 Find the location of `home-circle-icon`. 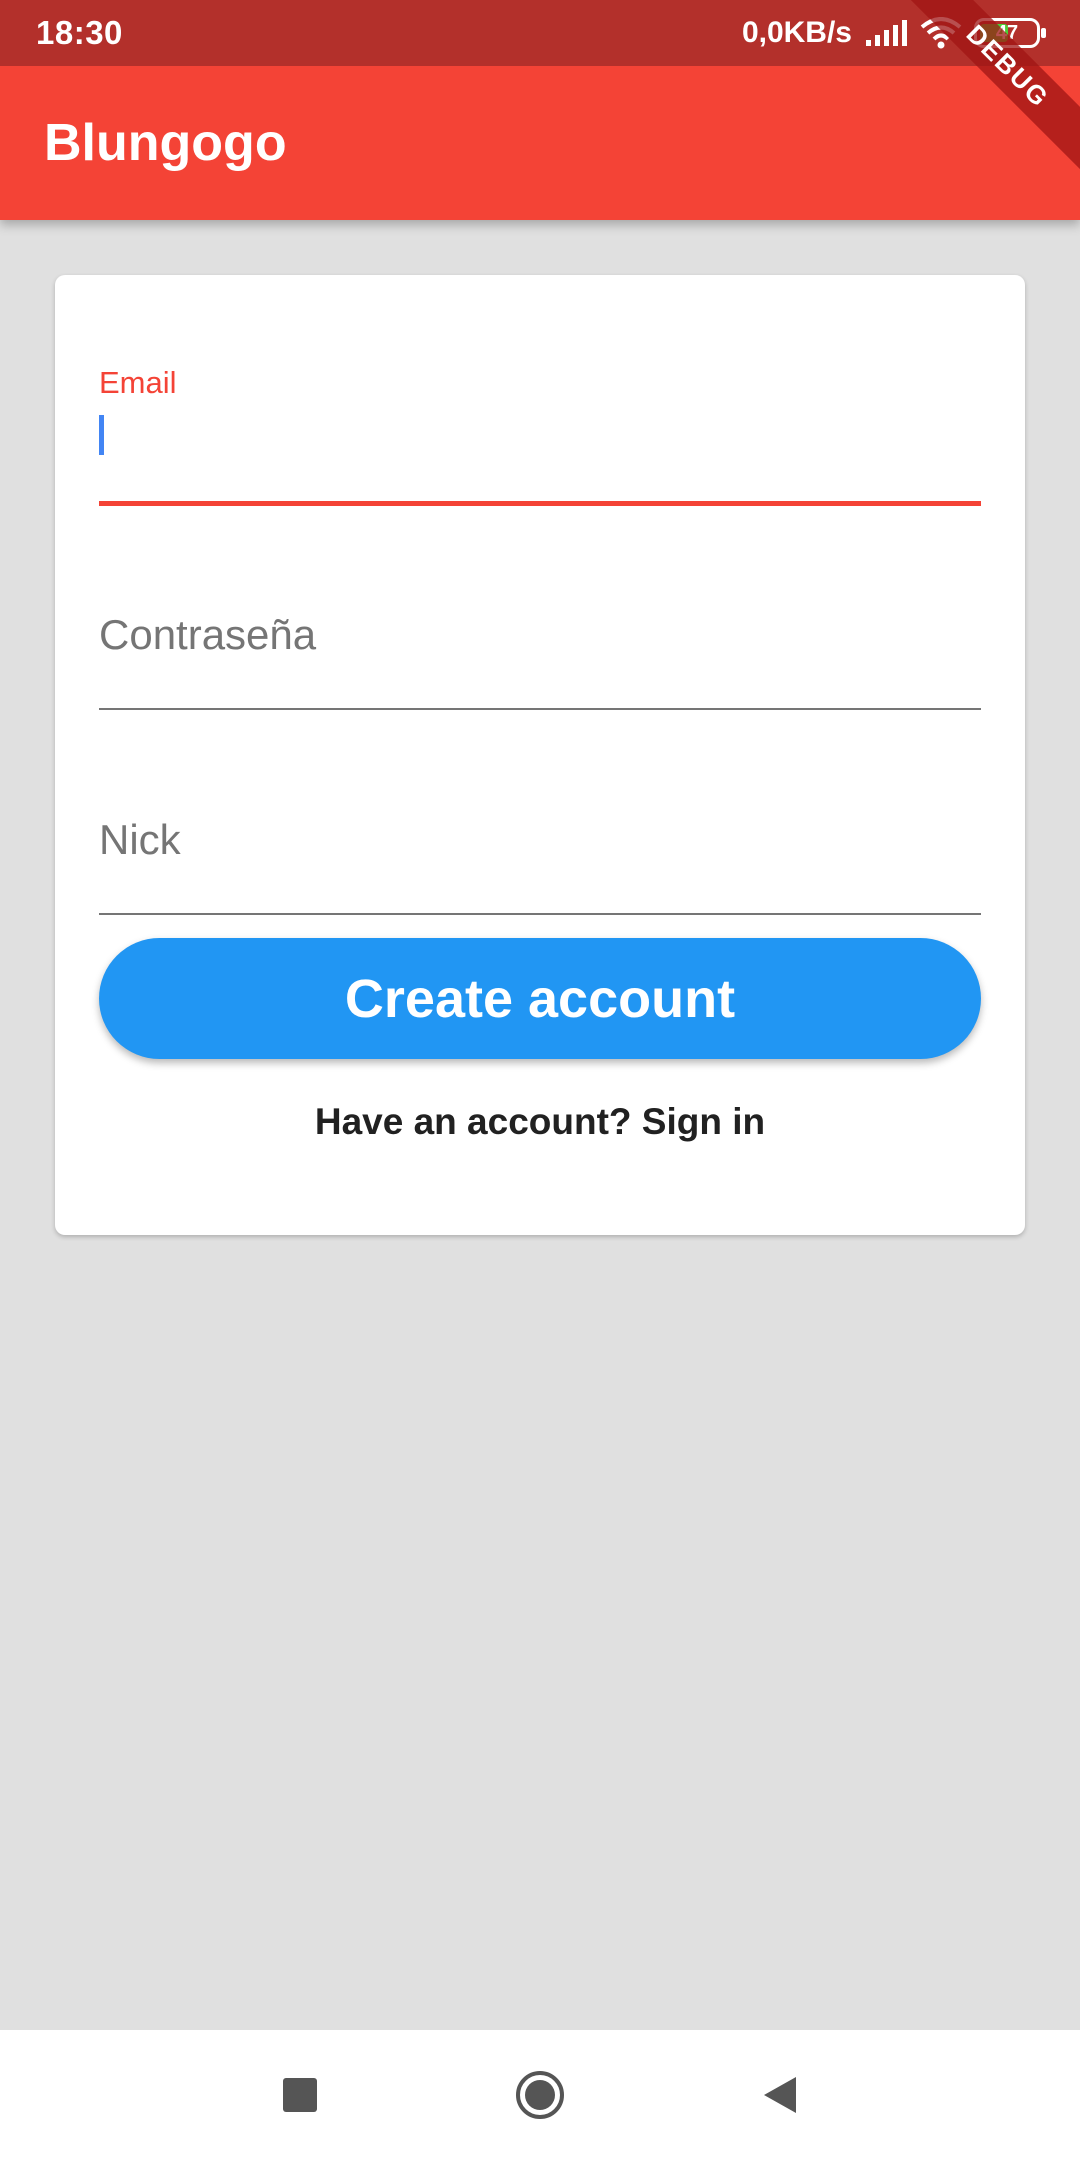

home-circle-icon is located at coordinates (540, 2095).